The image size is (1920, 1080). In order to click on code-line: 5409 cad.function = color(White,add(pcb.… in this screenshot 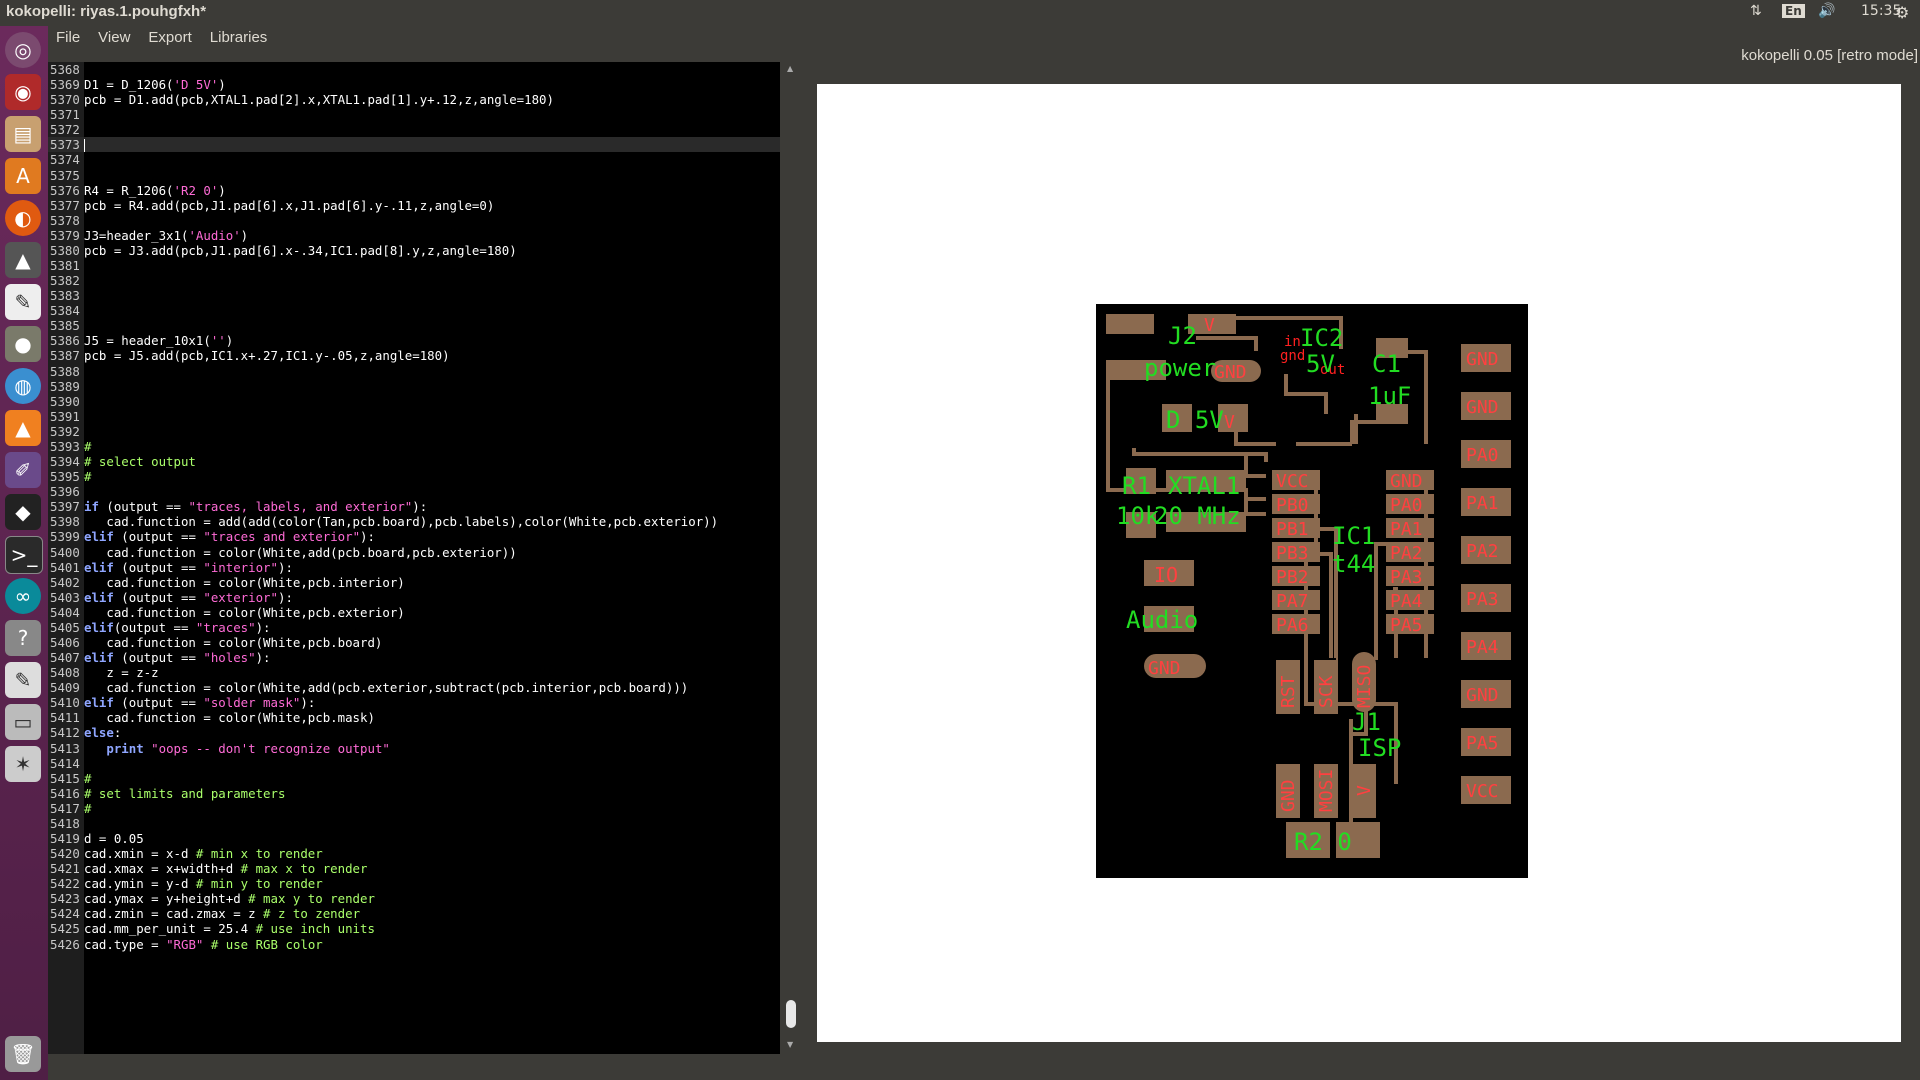, I will do `click(414, 687)`.